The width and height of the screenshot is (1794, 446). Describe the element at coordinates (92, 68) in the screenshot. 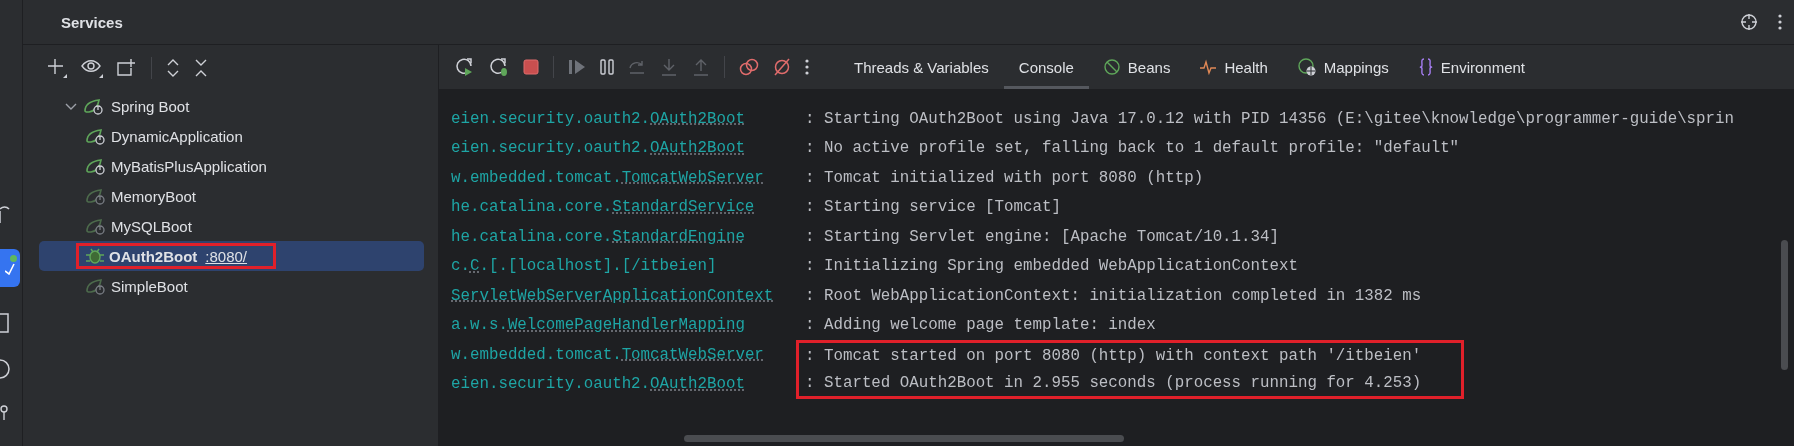

I see `eye-icon` at that location.